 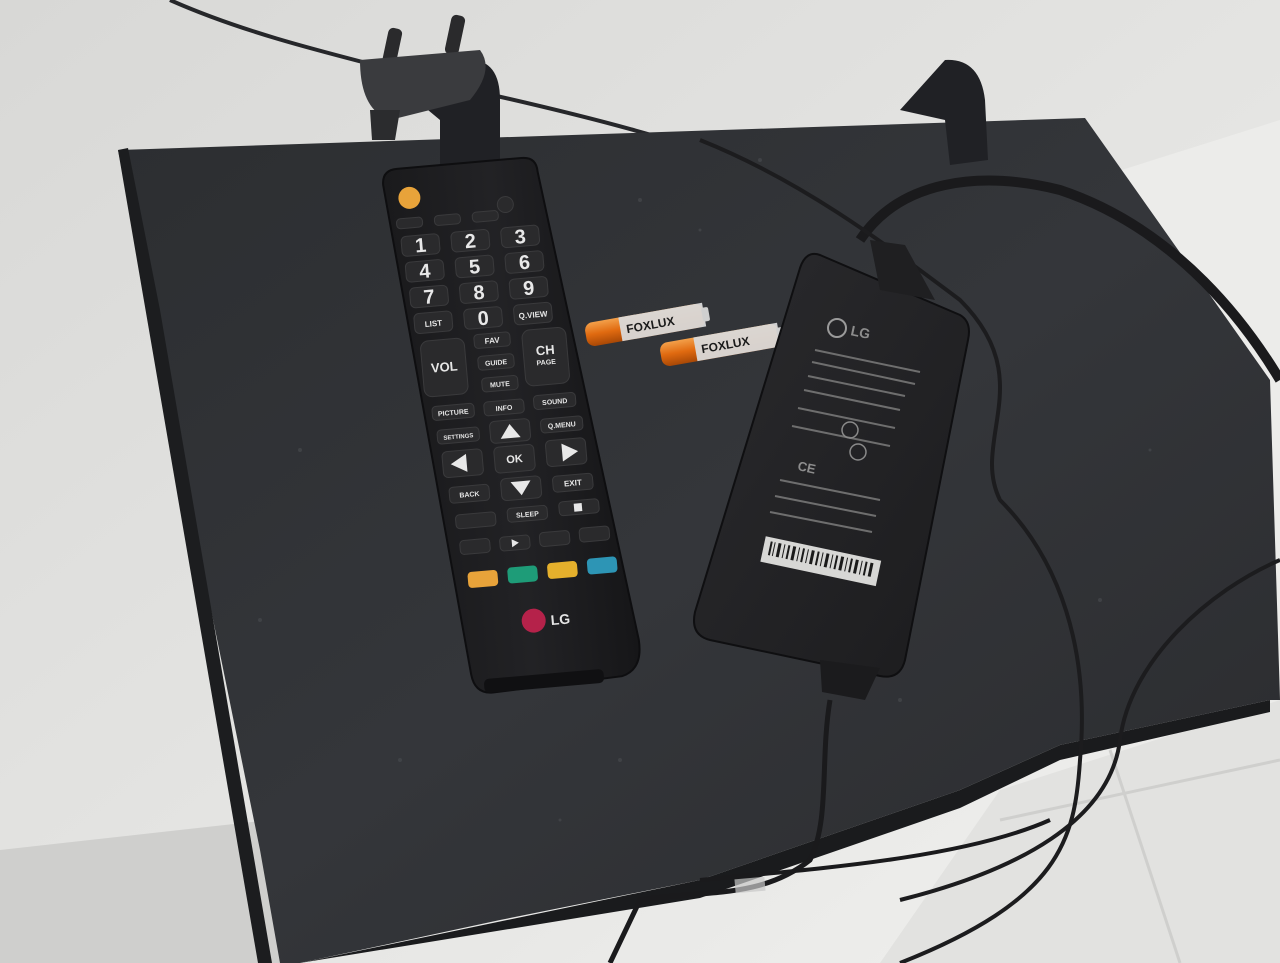 I want to click on red-key, so click(x=483, y=579).